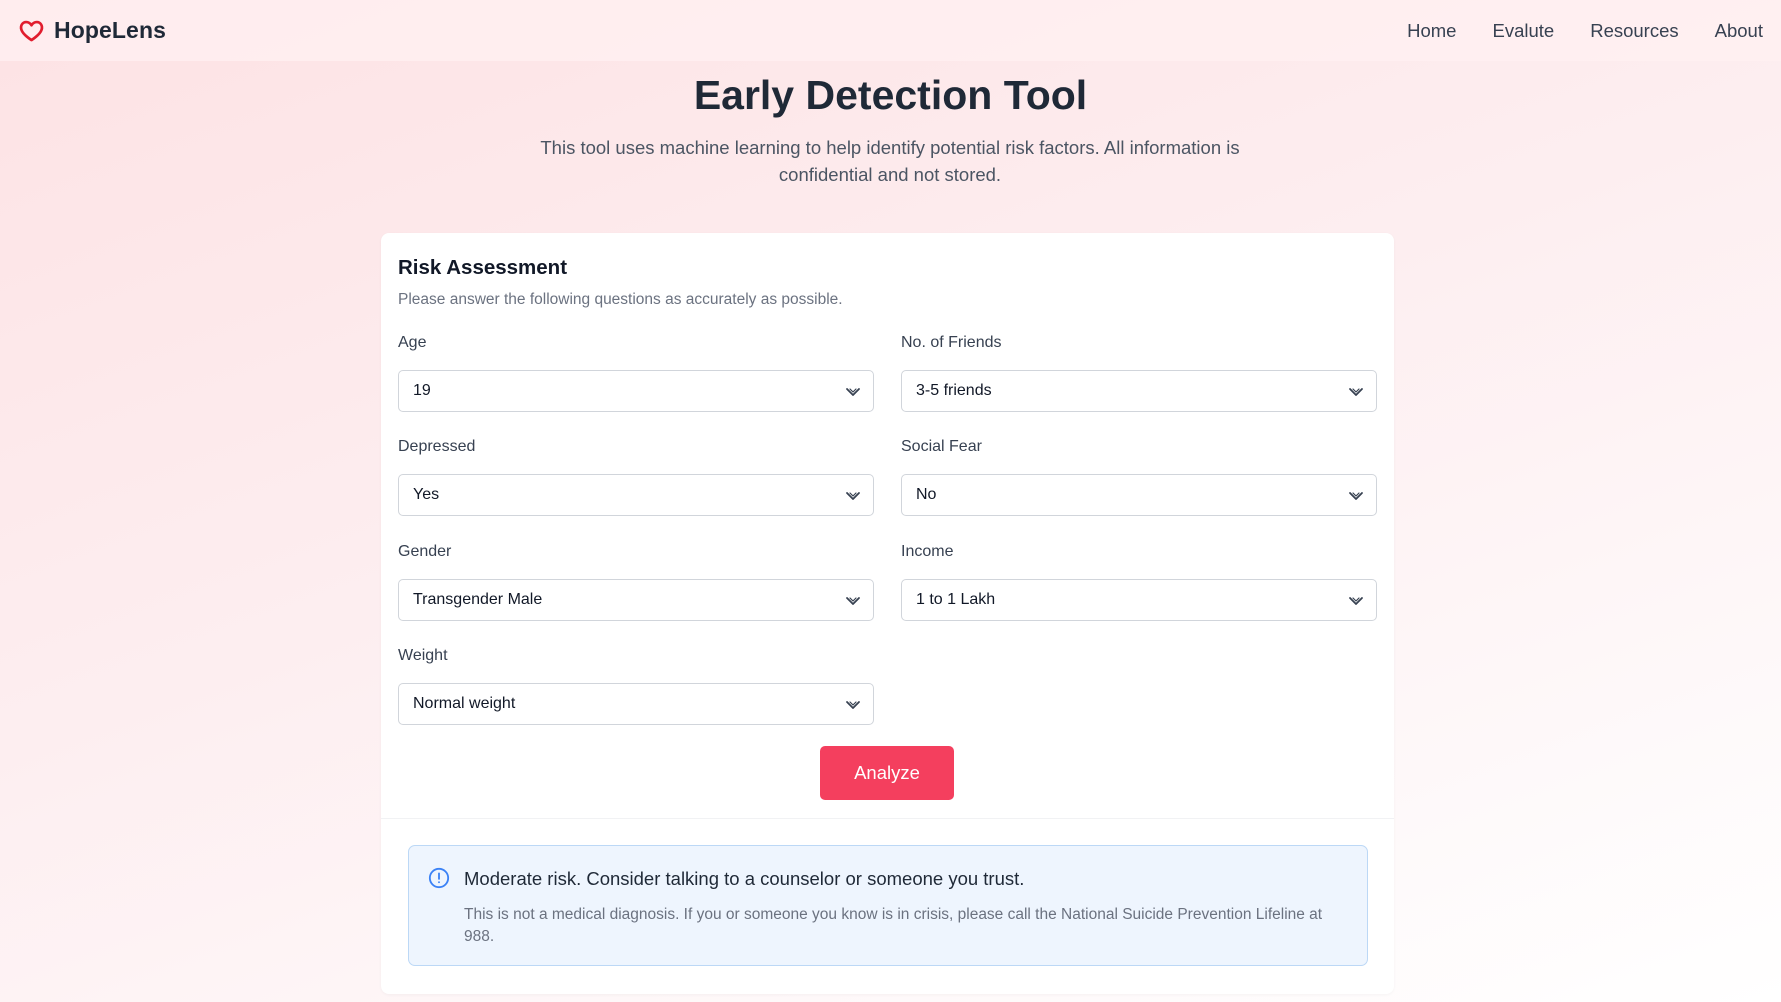  I want to click on weight-field: Weight Normal weight, so click(636, 686).